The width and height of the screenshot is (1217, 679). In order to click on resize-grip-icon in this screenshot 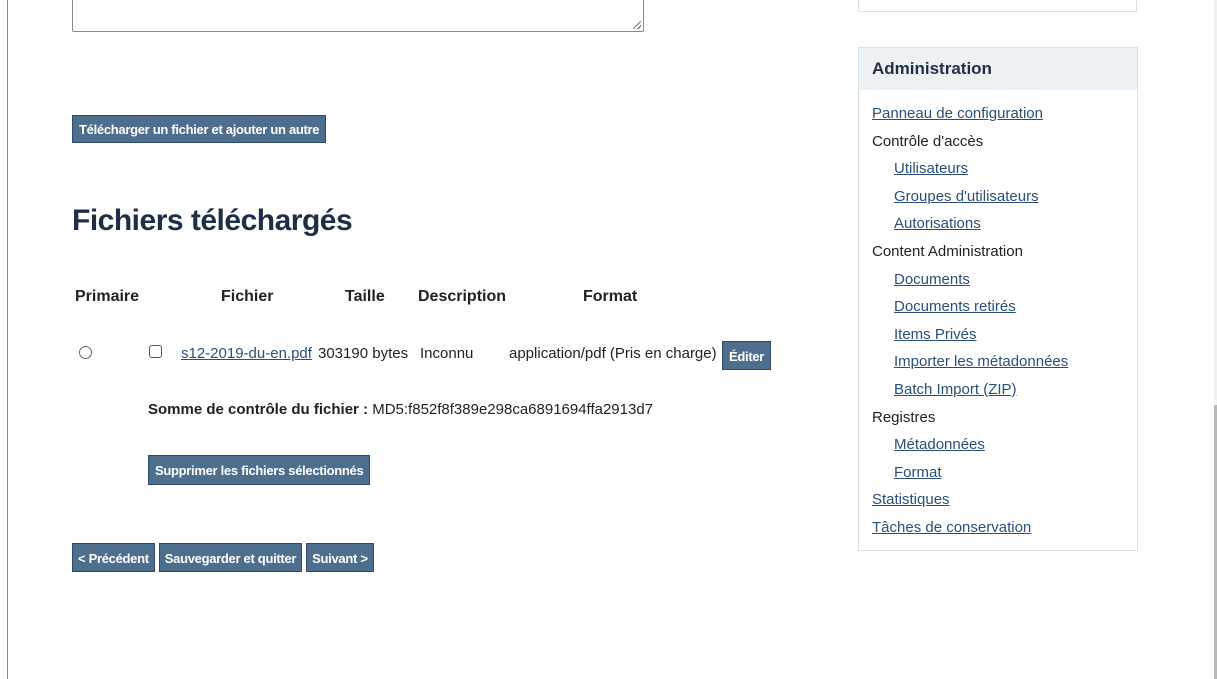, I will do `click(637, 25)`.